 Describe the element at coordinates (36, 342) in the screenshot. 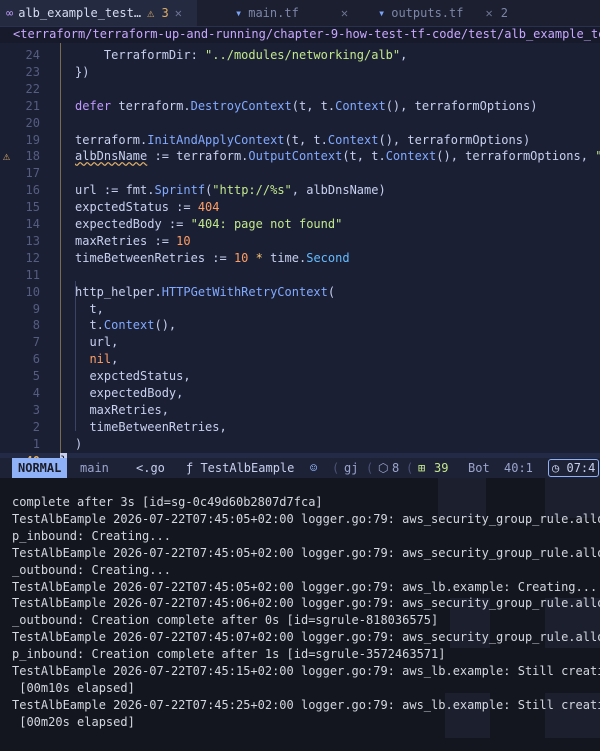

I see `line-number: 7` at that location.